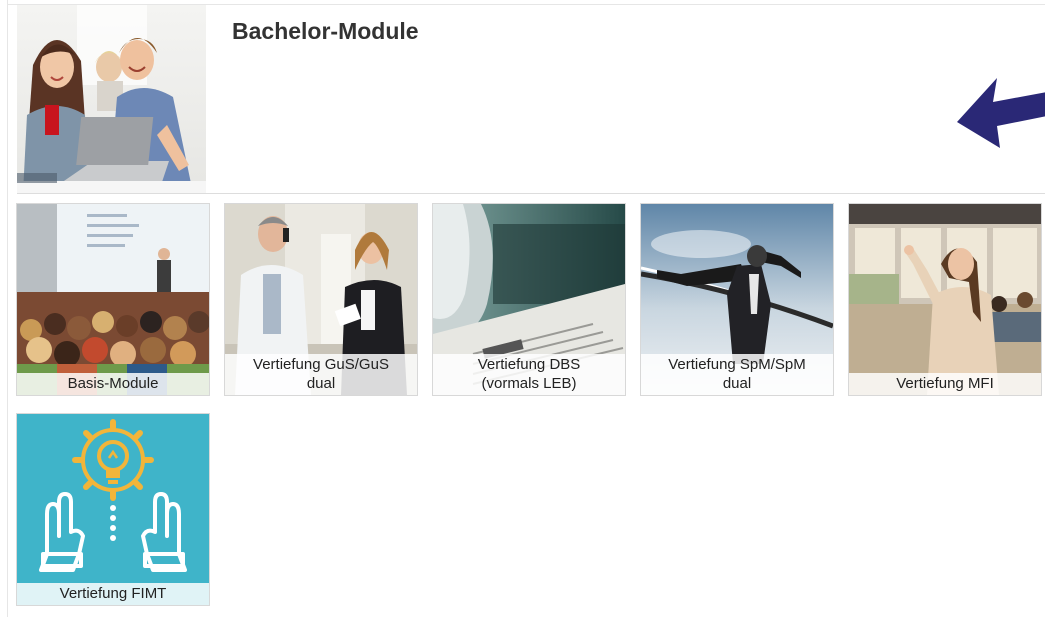  I want to click on arrow-pointer-icon, so click(1001, 113).